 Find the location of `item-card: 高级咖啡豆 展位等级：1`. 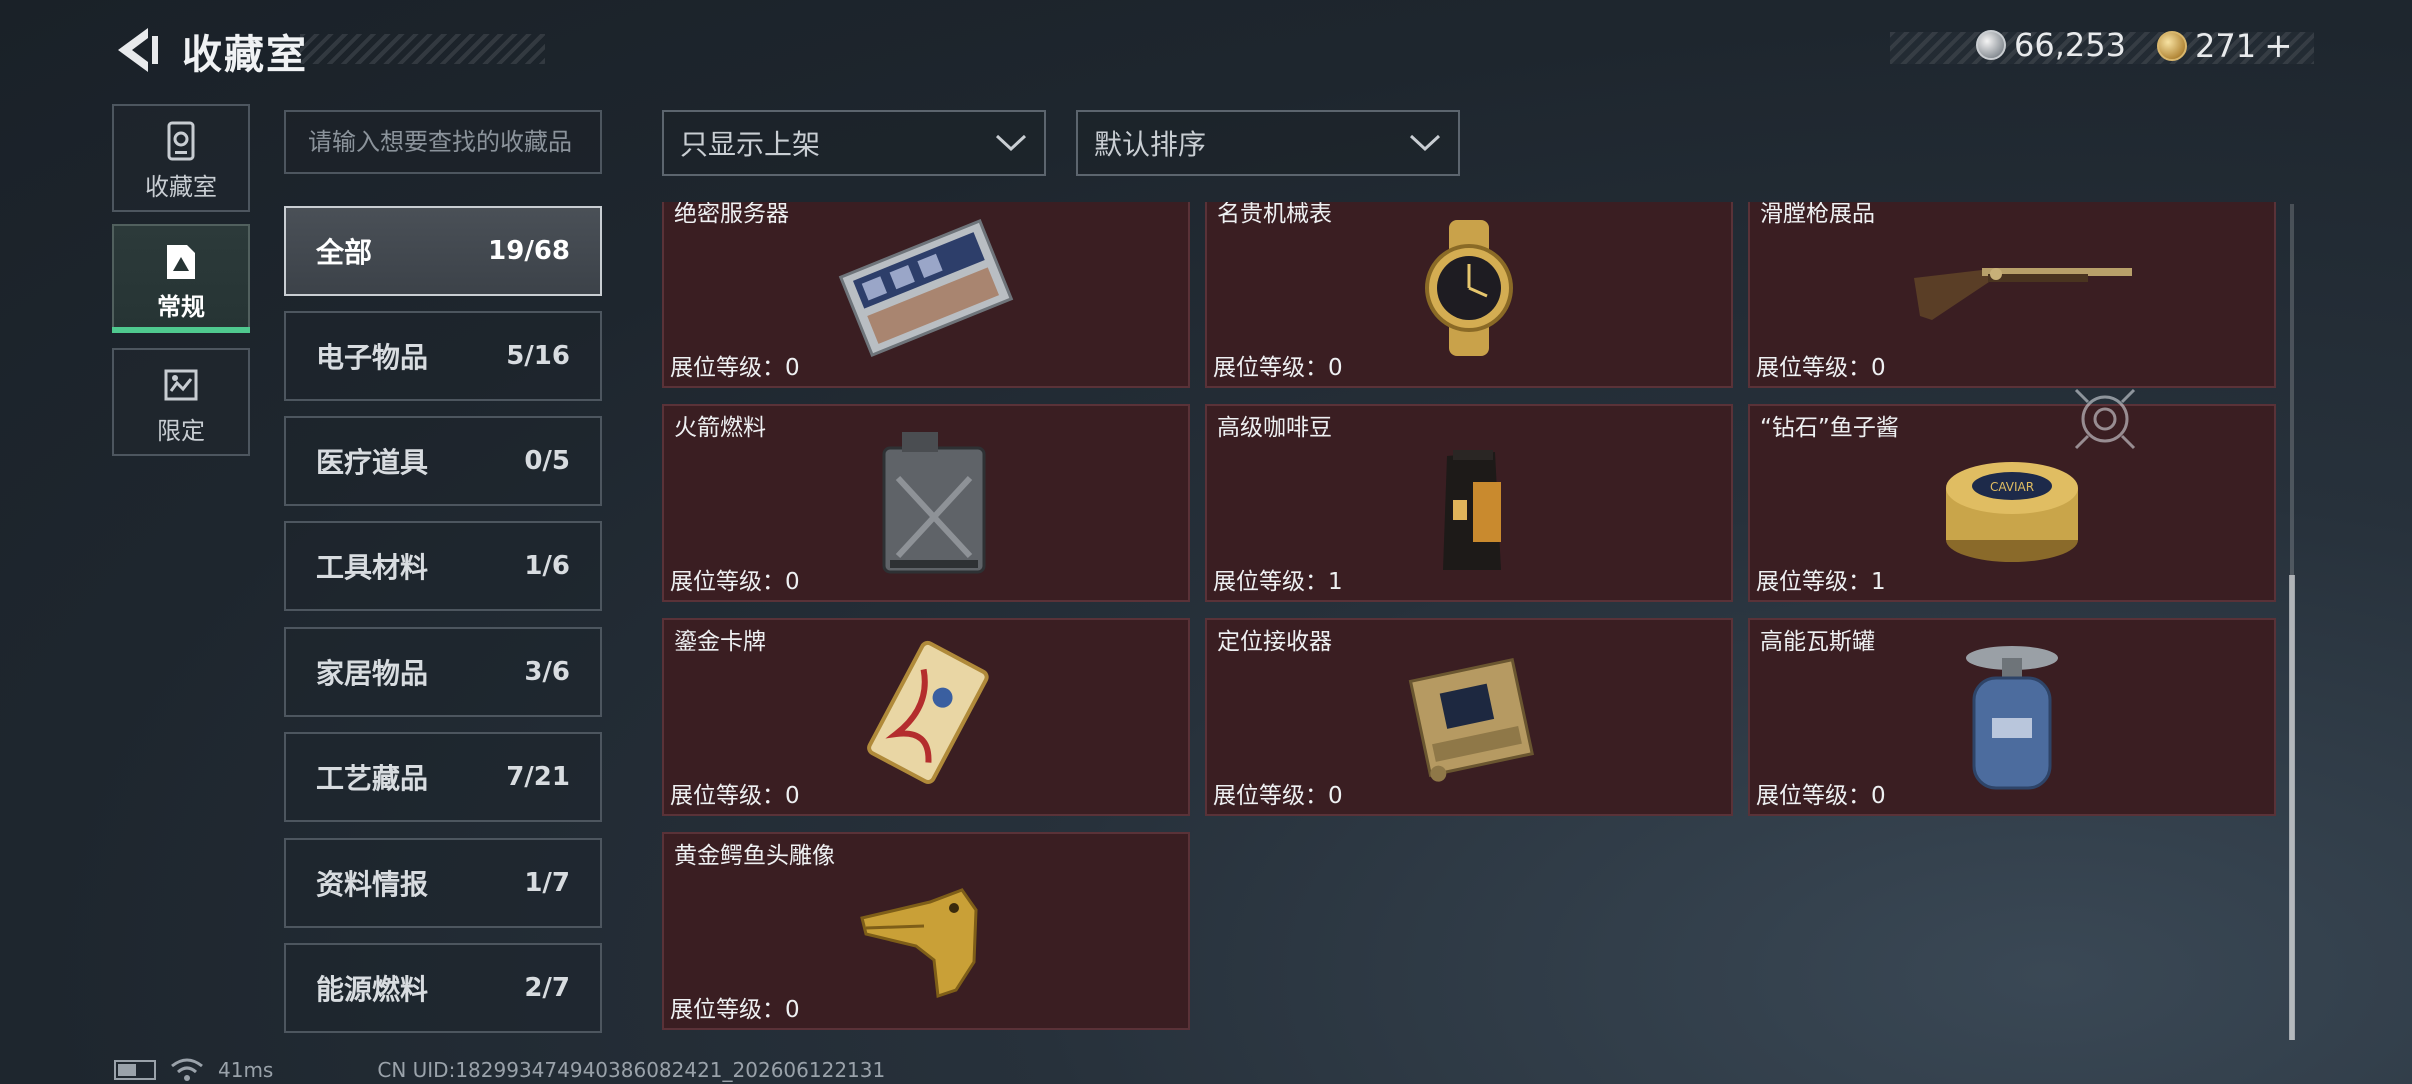

item-card: 高级咖啡豆 展位等级：1 is located at coordinates (1469, 503).